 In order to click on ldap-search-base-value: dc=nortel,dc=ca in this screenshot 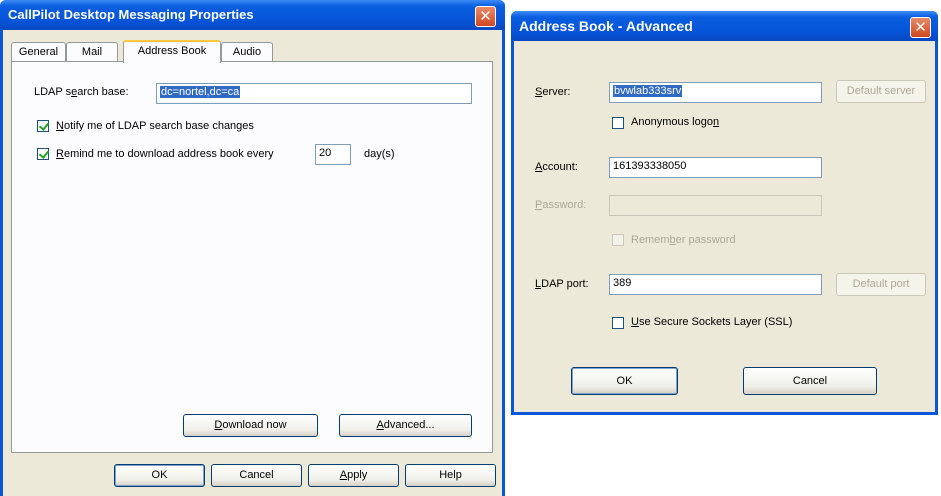, I will do `click(200, 92)`.